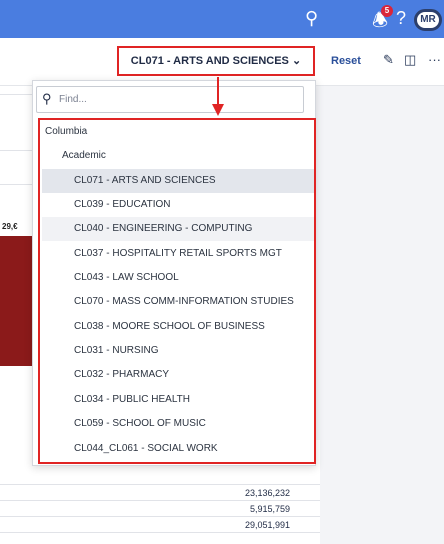 The height and width of the screenshot is (544, 444). What do you see at coordinates (178, 351) in the screenshot?
I see `list-item: CL031 - NURSING` at bounding box center [178, 351].